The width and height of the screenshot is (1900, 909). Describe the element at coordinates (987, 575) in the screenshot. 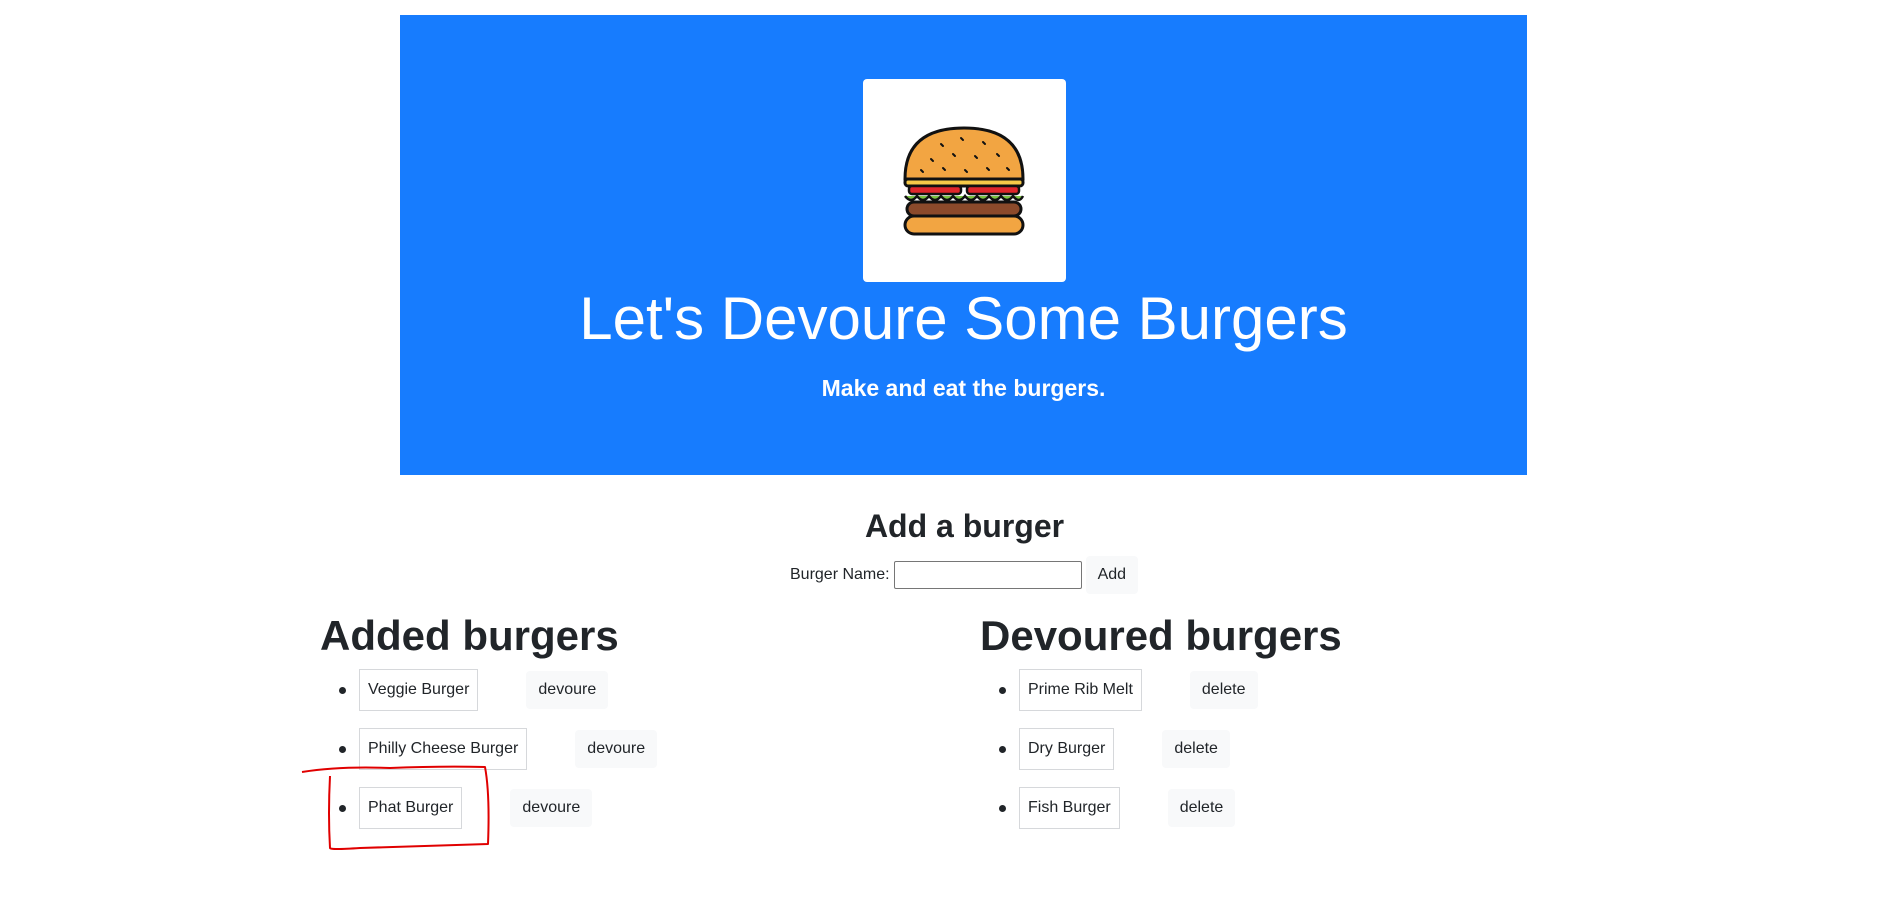

I see `burger-name-input` at that location.